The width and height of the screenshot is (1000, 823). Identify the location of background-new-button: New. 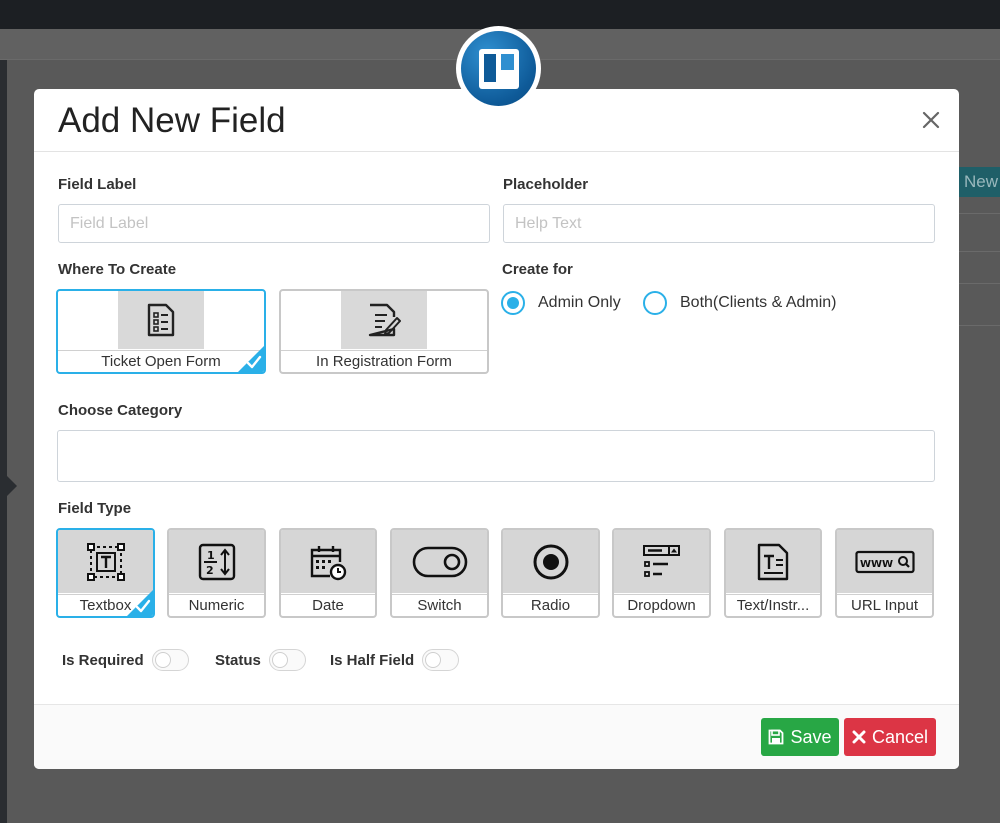
(979, 182).